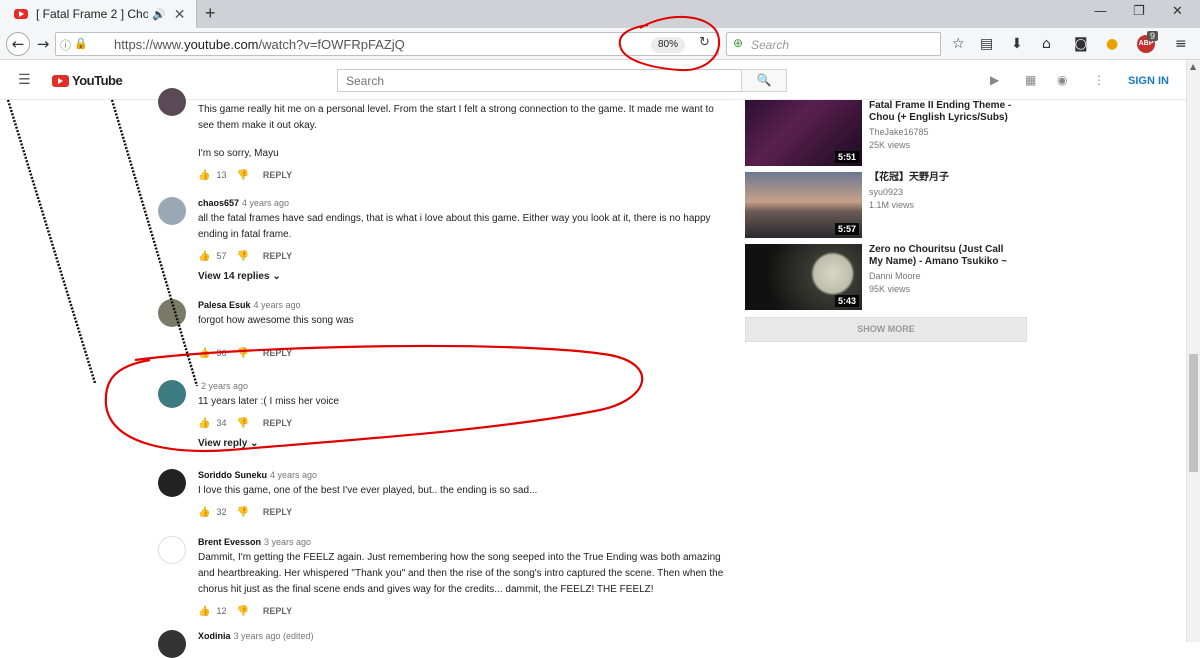 This screenshot has height=658, width=1200. I want to click on dotted-line-left, so click(51, 241).